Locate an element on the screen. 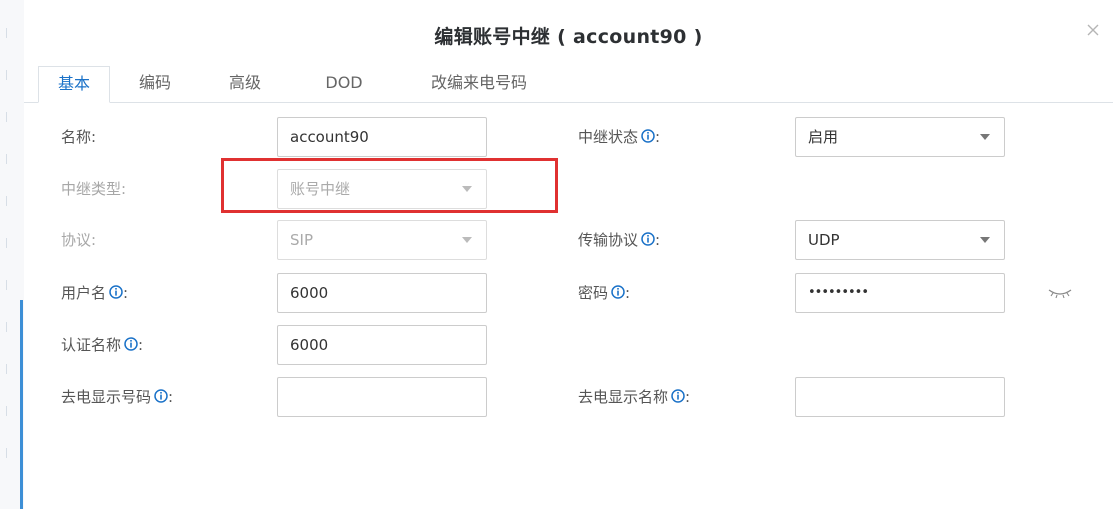  auth-name-label-text: 认证名称 is located at coordinates (91, 345).